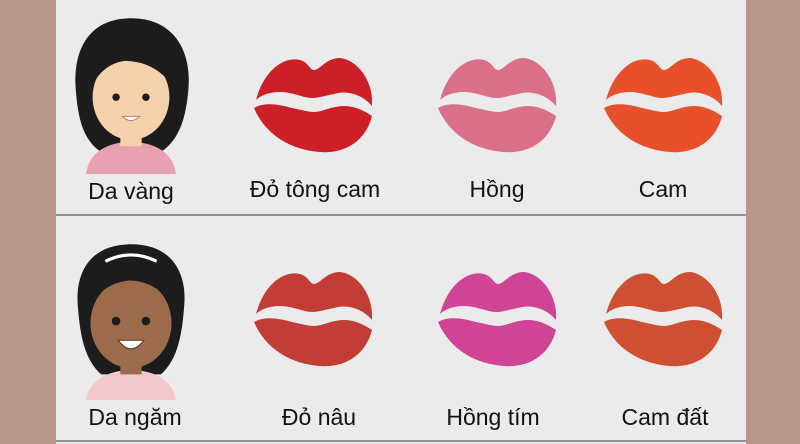 The image size is (800, 444). What do you see at coordinates (497, 319) in the screenshot?
I see `lip-print-purple-pink` at bounding box center [497, 319].